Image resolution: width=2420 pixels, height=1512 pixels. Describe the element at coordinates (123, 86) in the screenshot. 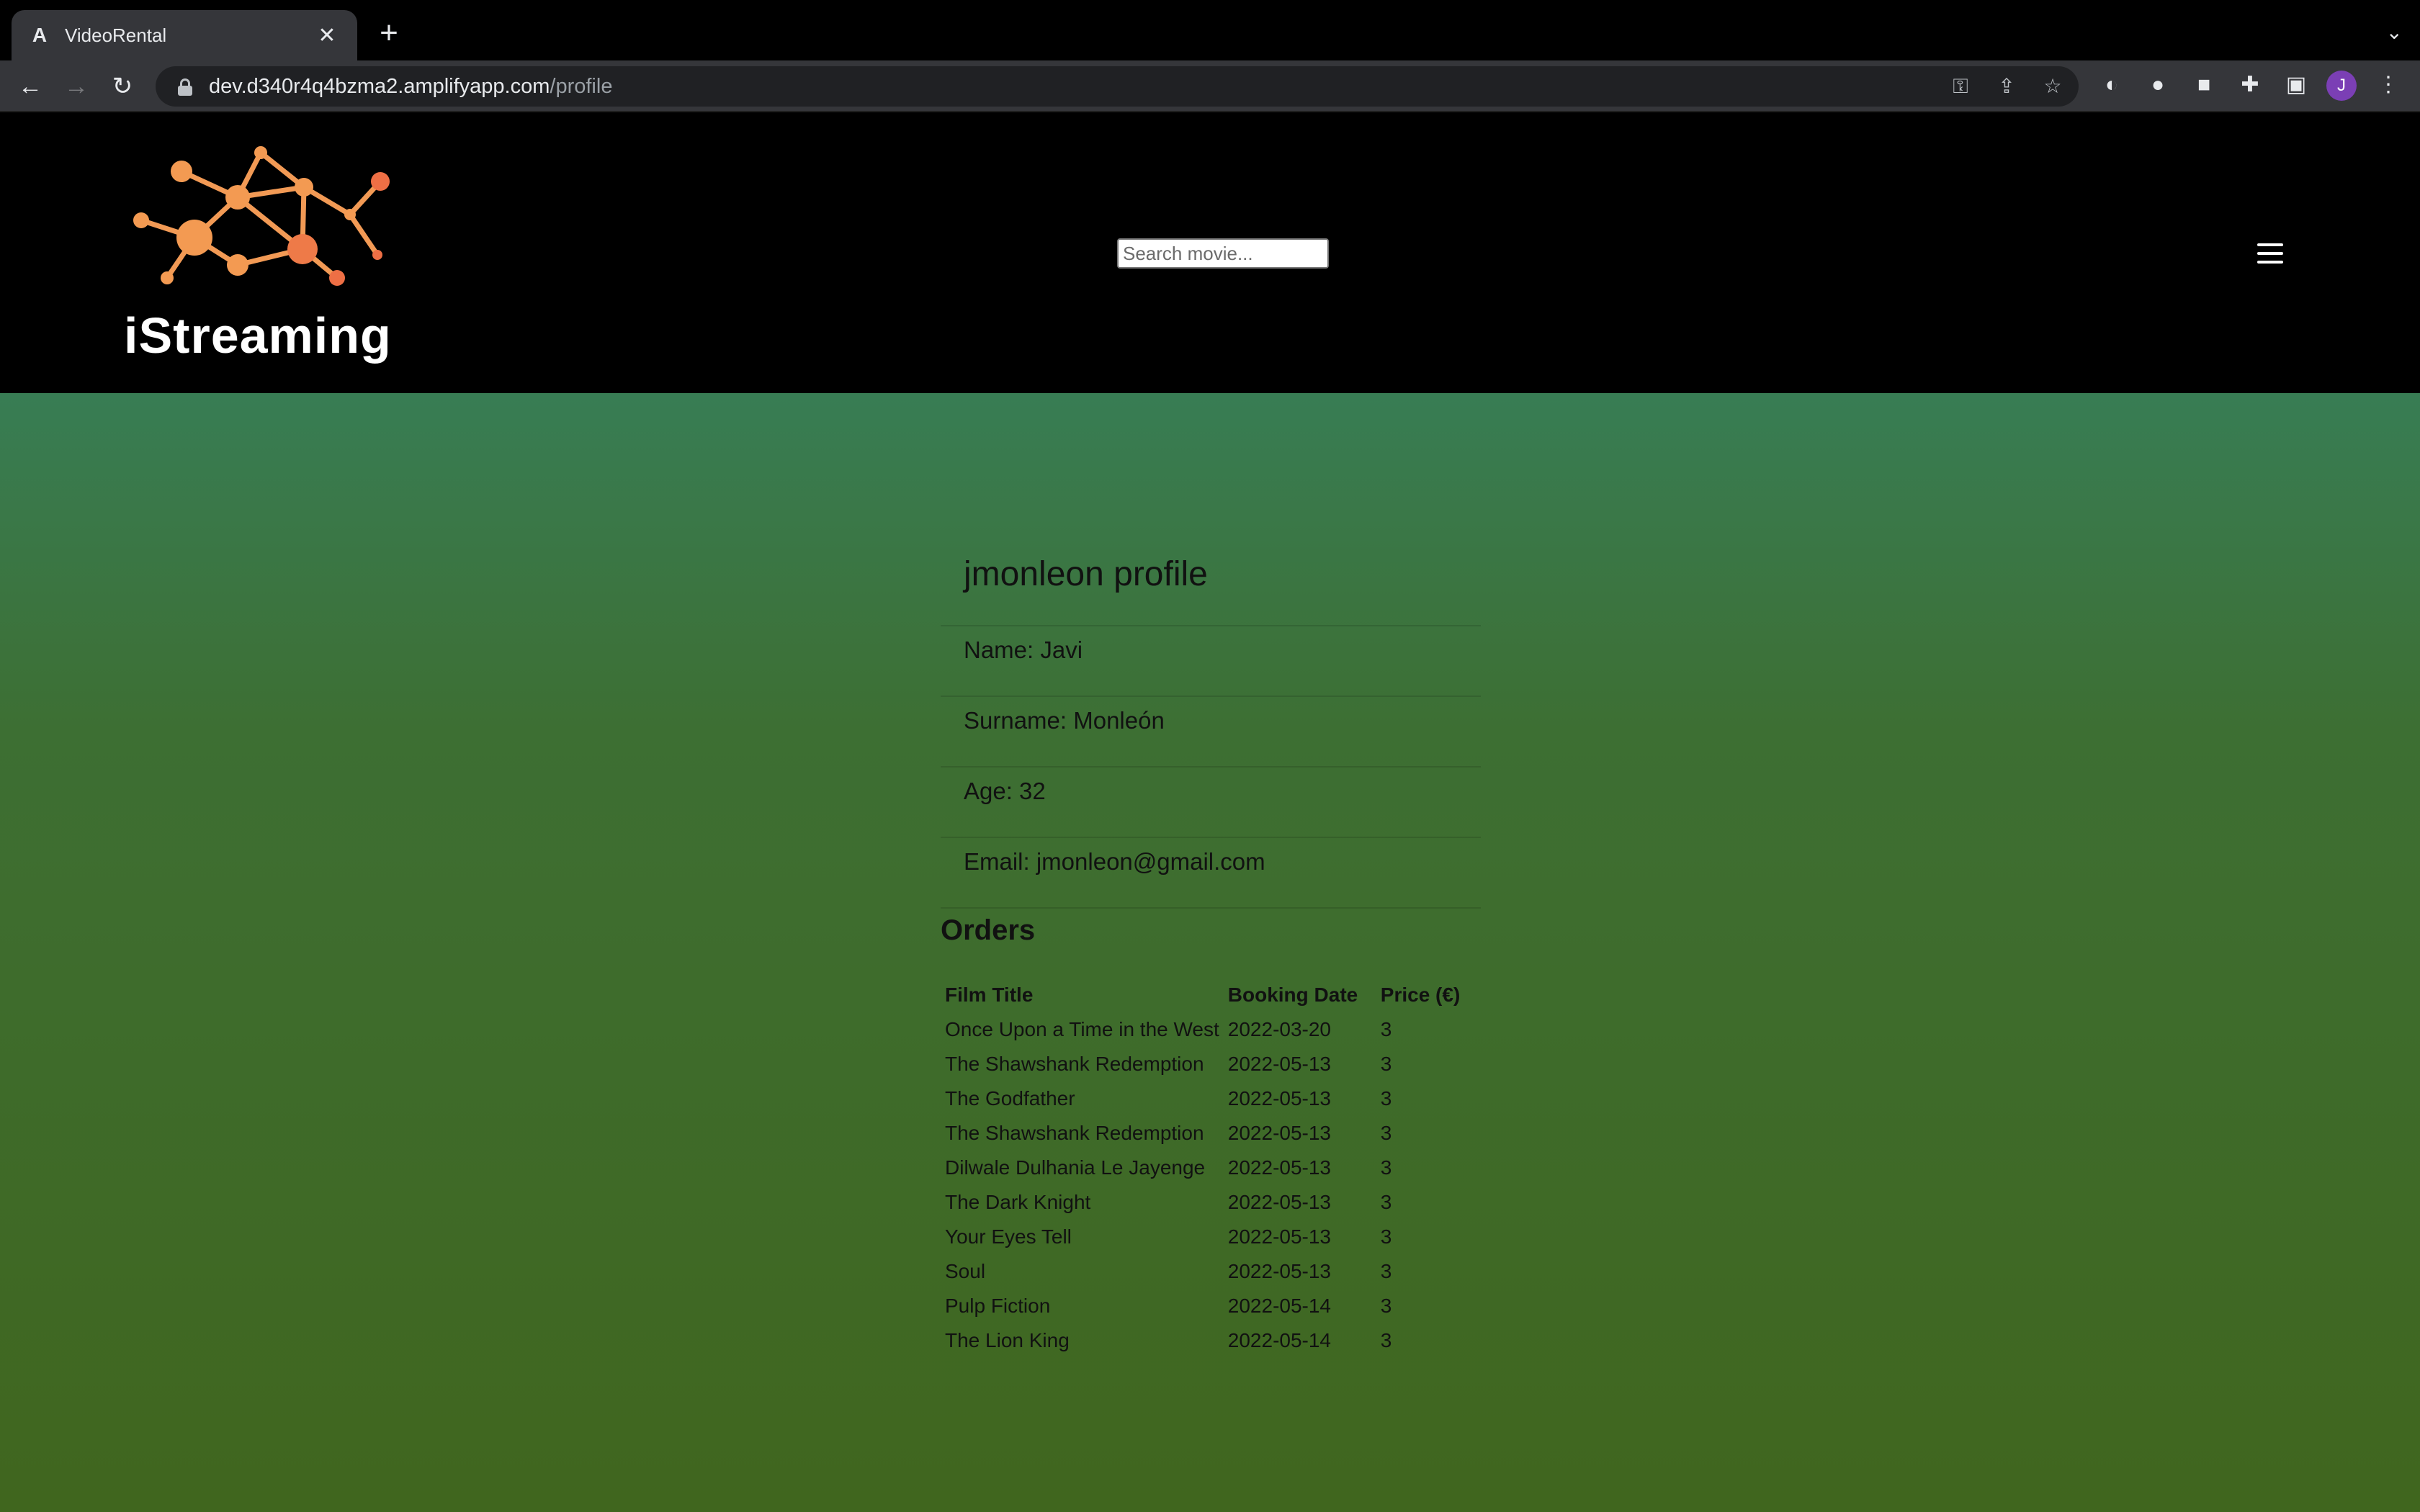

I see `reload-icon: ↻` at that location.